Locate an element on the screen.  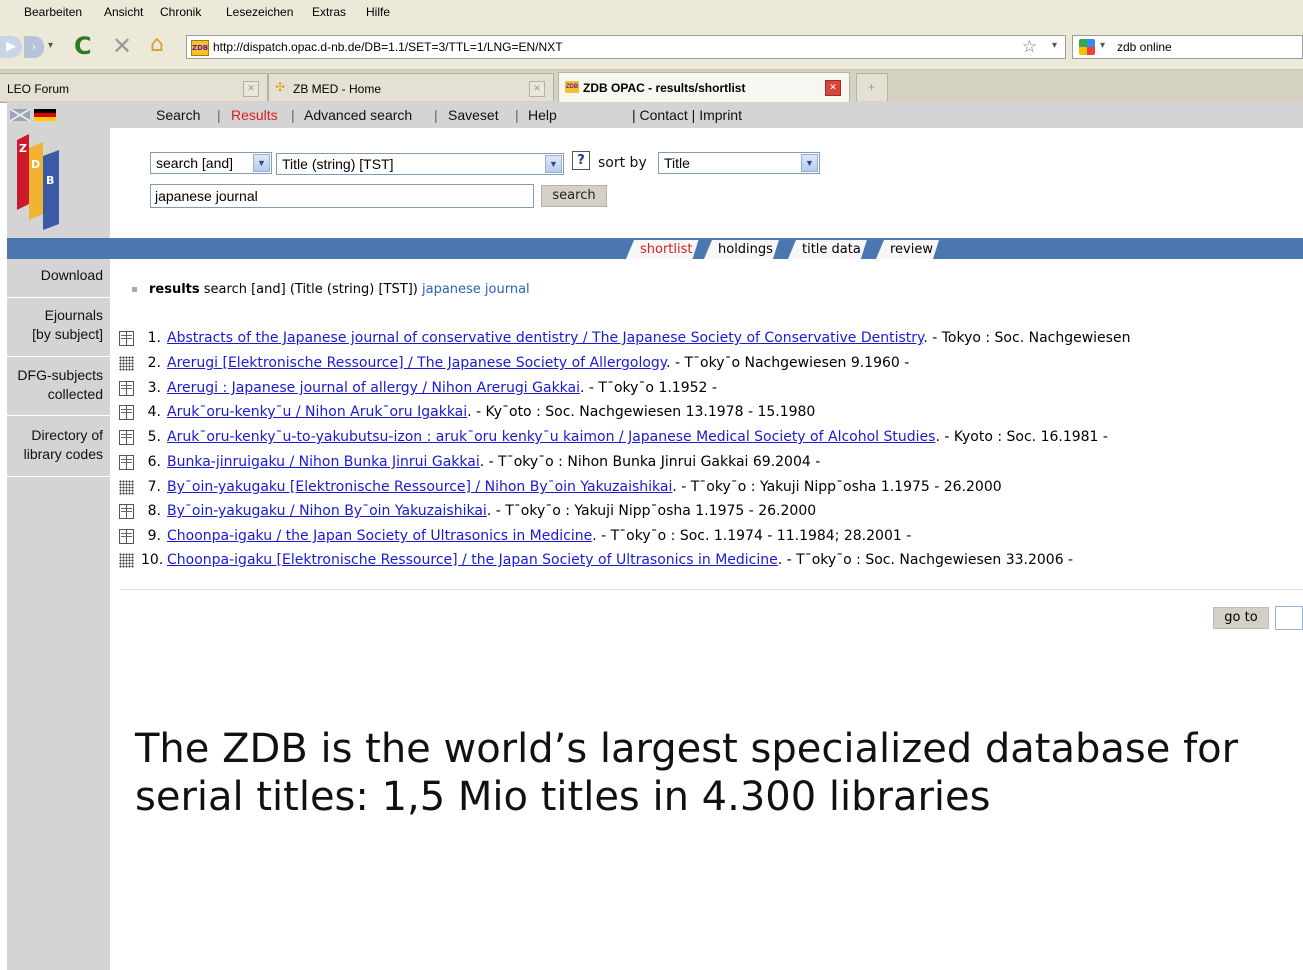
tab-holdings: holdings is located at coordinates (741, 249).